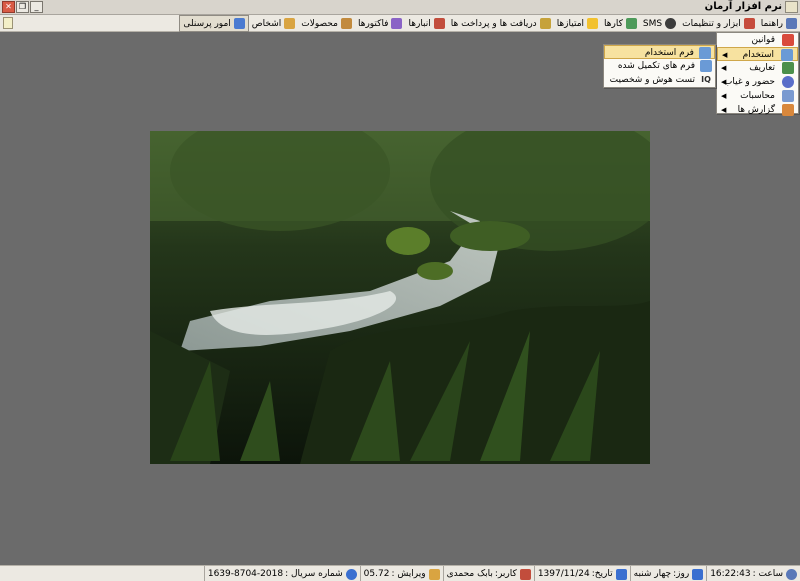  Describe the element at coordinates (757, 54) in the screenshot. I see `dropdown-item-hiring: استخدام ◀` at that location.